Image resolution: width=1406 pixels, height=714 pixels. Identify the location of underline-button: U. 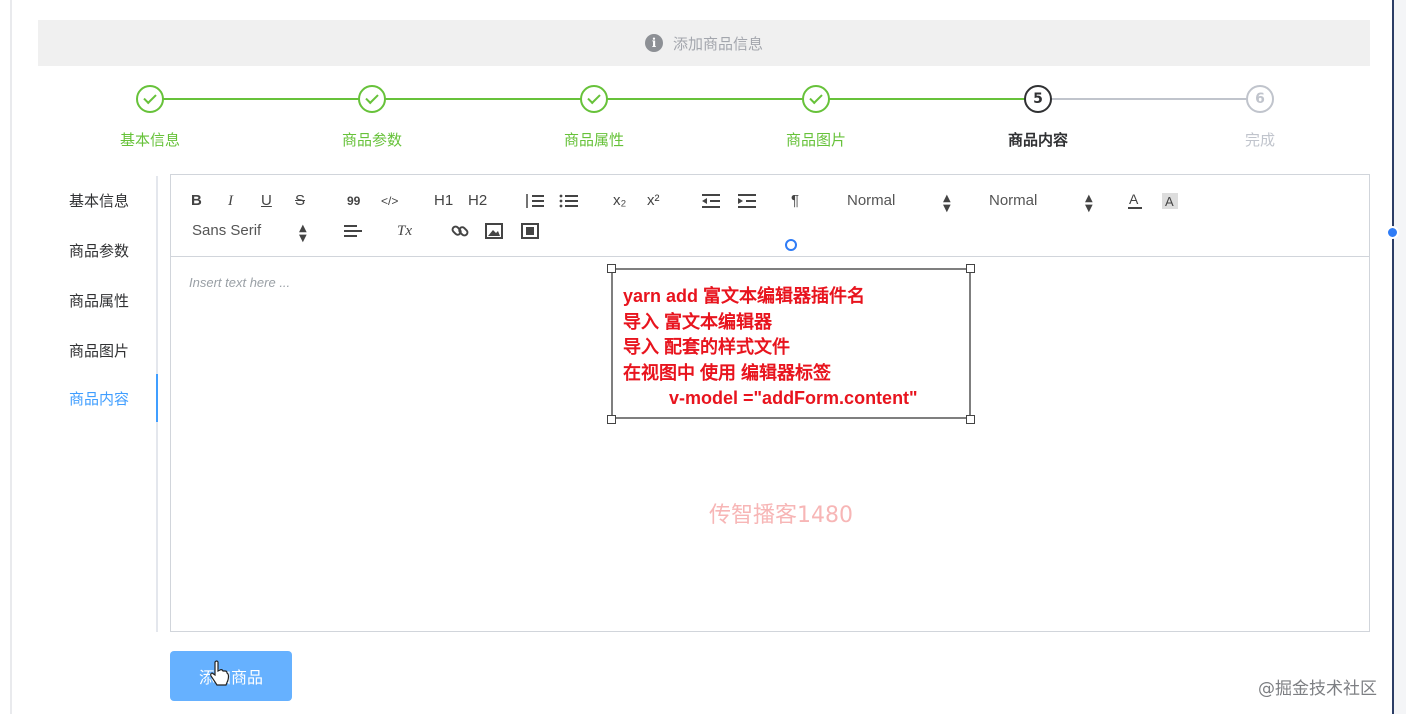
(266, 201).